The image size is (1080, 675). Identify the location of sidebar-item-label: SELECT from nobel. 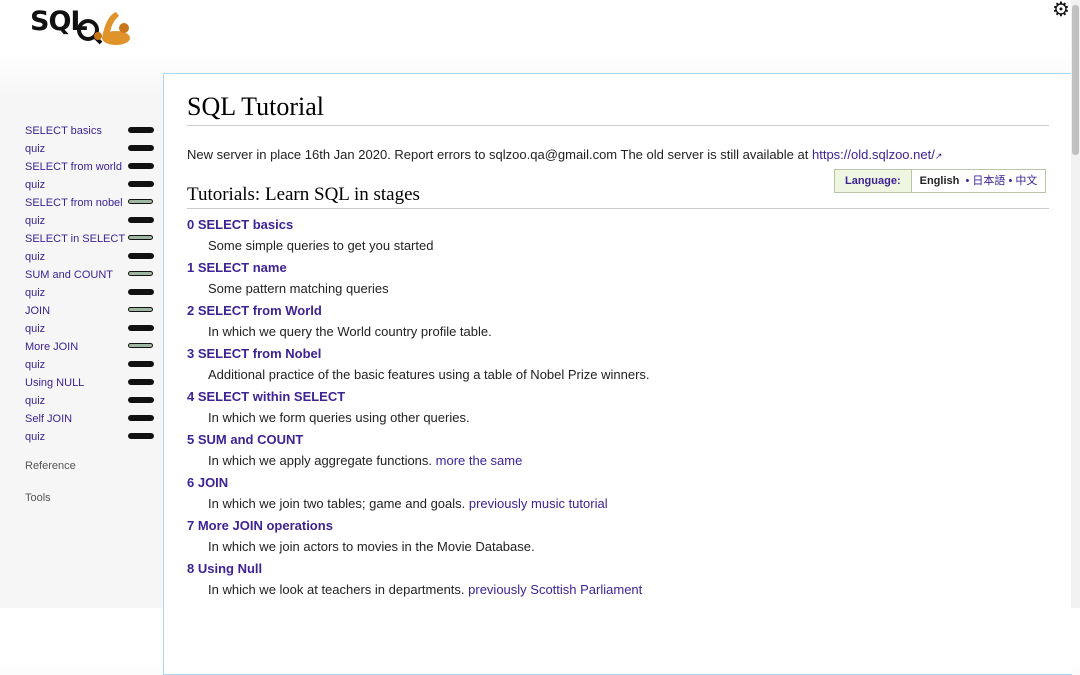
(74, 203).